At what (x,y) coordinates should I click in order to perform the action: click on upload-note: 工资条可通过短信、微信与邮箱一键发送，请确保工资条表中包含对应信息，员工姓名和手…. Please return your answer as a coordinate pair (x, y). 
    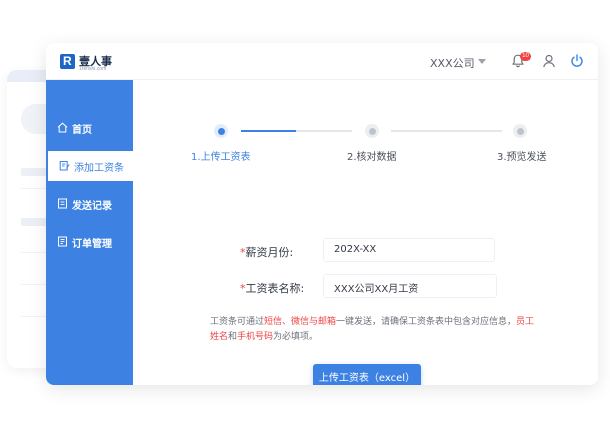
    Looking at the image, I should click on (375, 330).